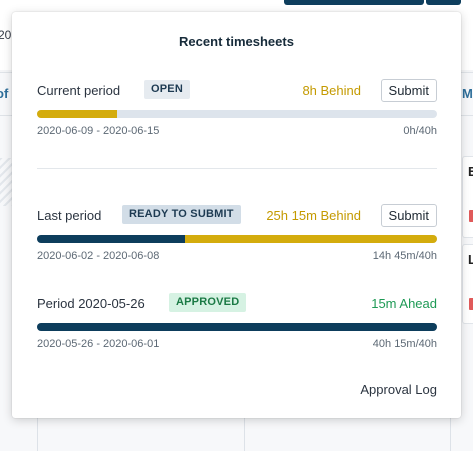 This screenshot has height=451, width=473. I want to click on period-label: Current period, so click(79, 90).